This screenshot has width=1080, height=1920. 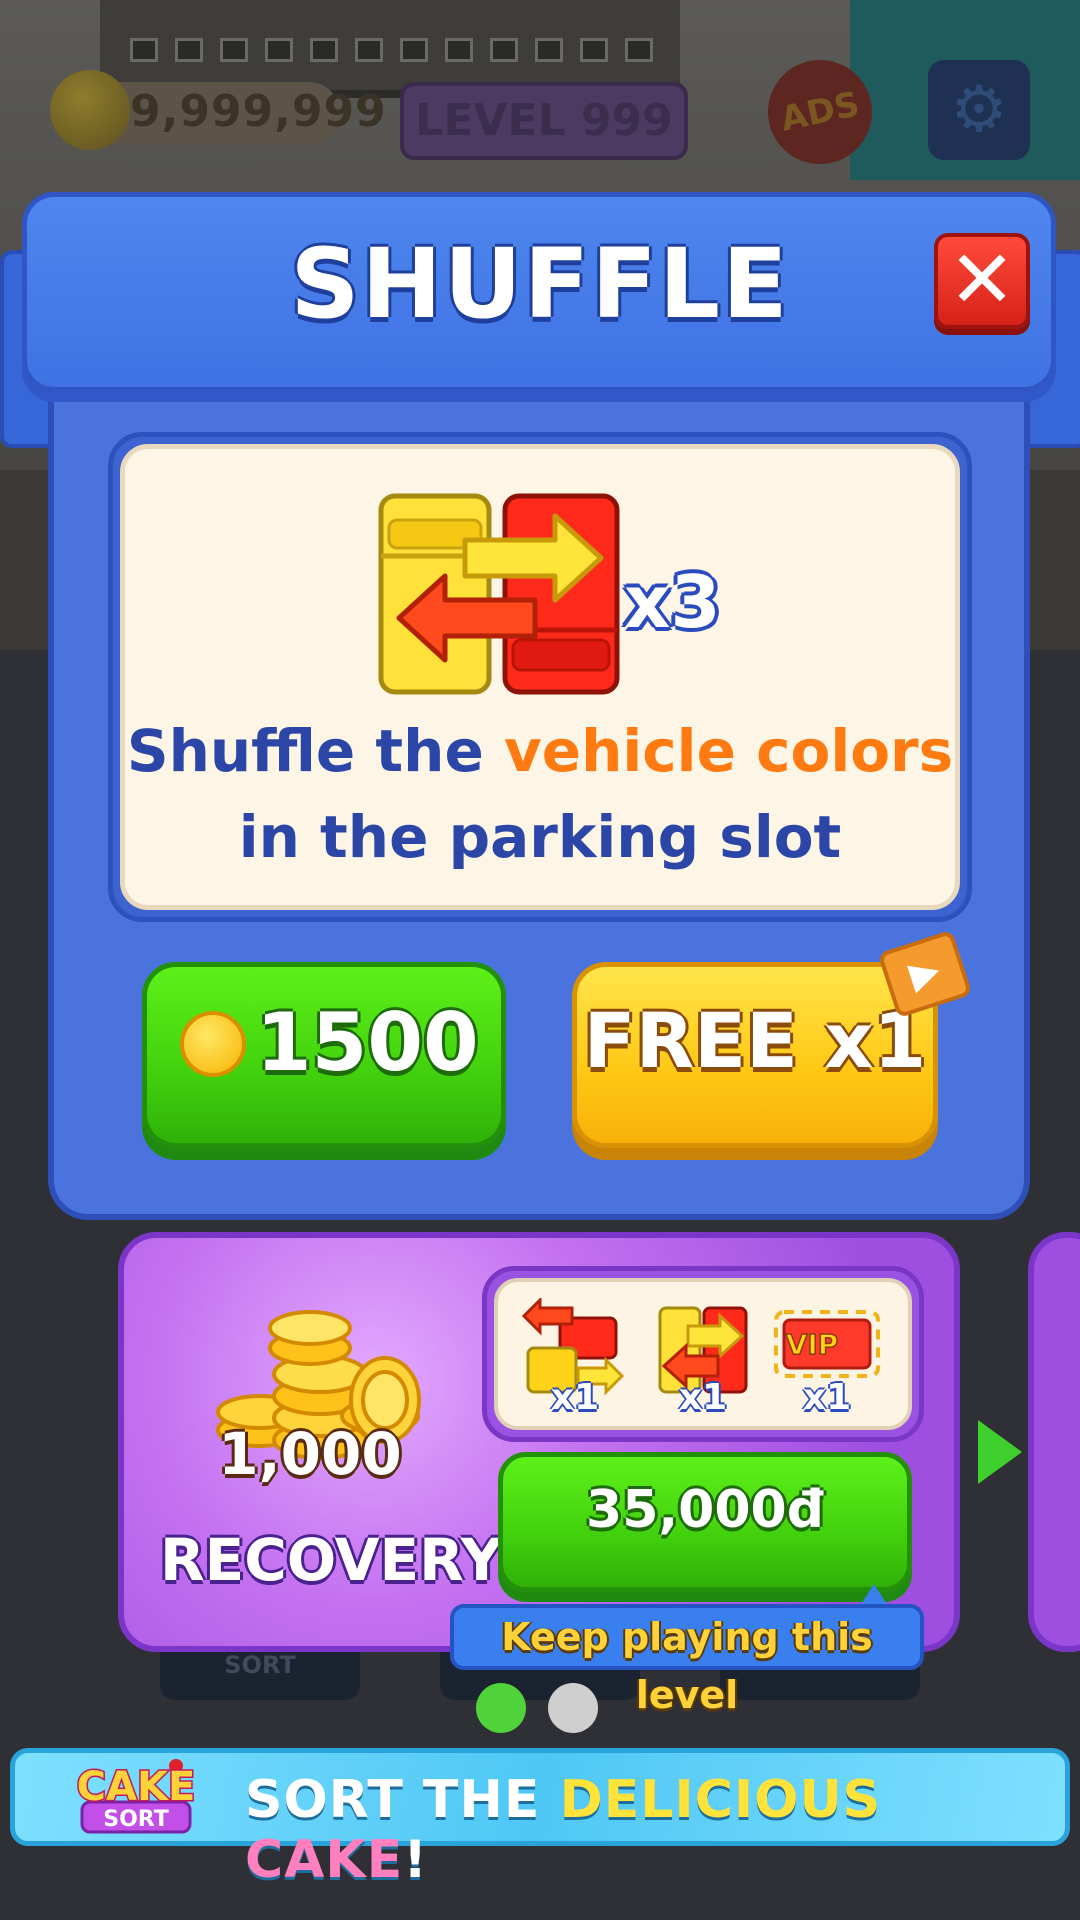 What do you see at coordinates (331, 1560) in the screenshot?
I see `offer-title: RECOVERY` at bounding box center [331, 1560].